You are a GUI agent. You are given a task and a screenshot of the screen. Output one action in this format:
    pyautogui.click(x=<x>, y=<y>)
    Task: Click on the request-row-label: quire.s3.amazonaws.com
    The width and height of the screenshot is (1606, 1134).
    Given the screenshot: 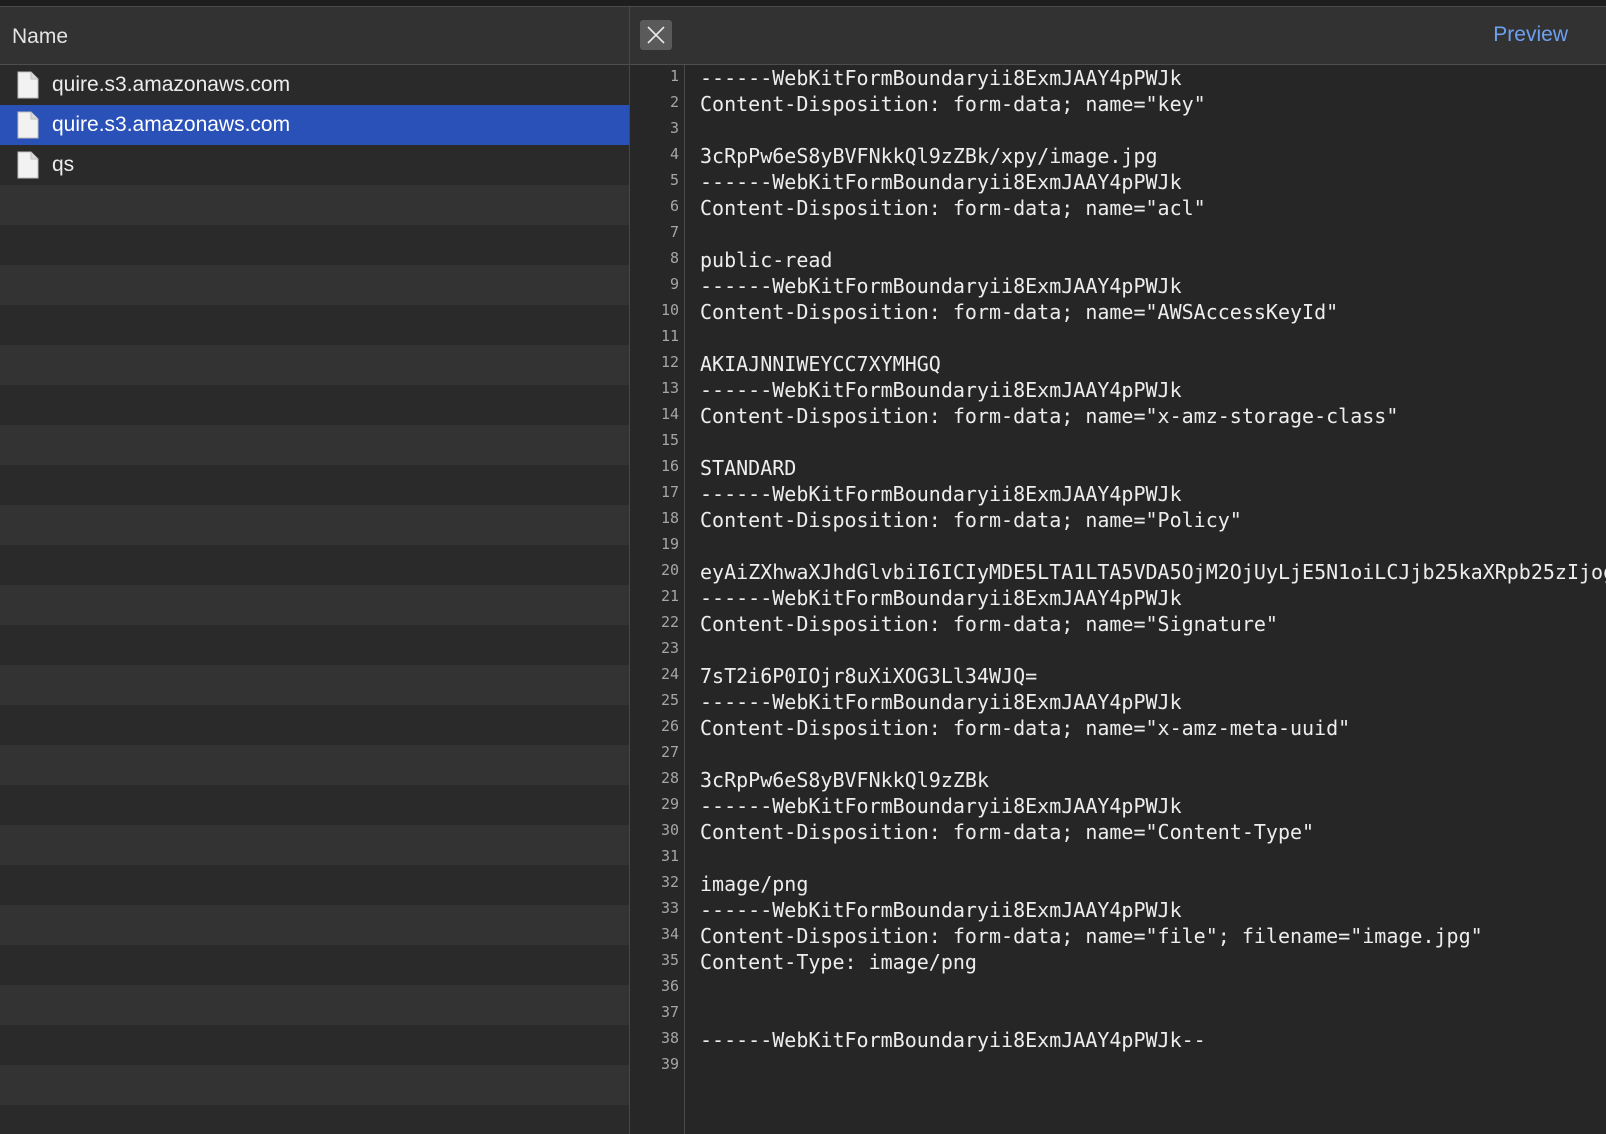 What is the action you would take?
    pyautogui.click(x=171, y=84)
    